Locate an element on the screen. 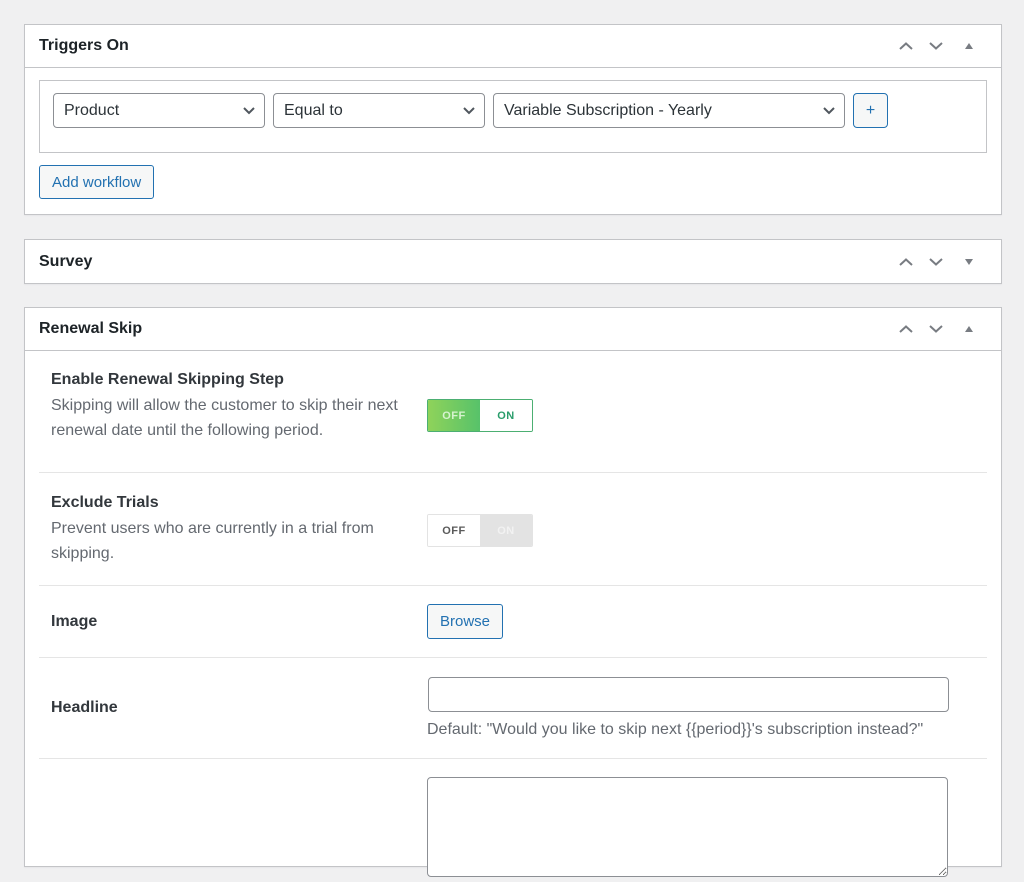 The width and height of the screenshot is (1024, 882). select-value: Equal to is located at coordinates (313, 110).